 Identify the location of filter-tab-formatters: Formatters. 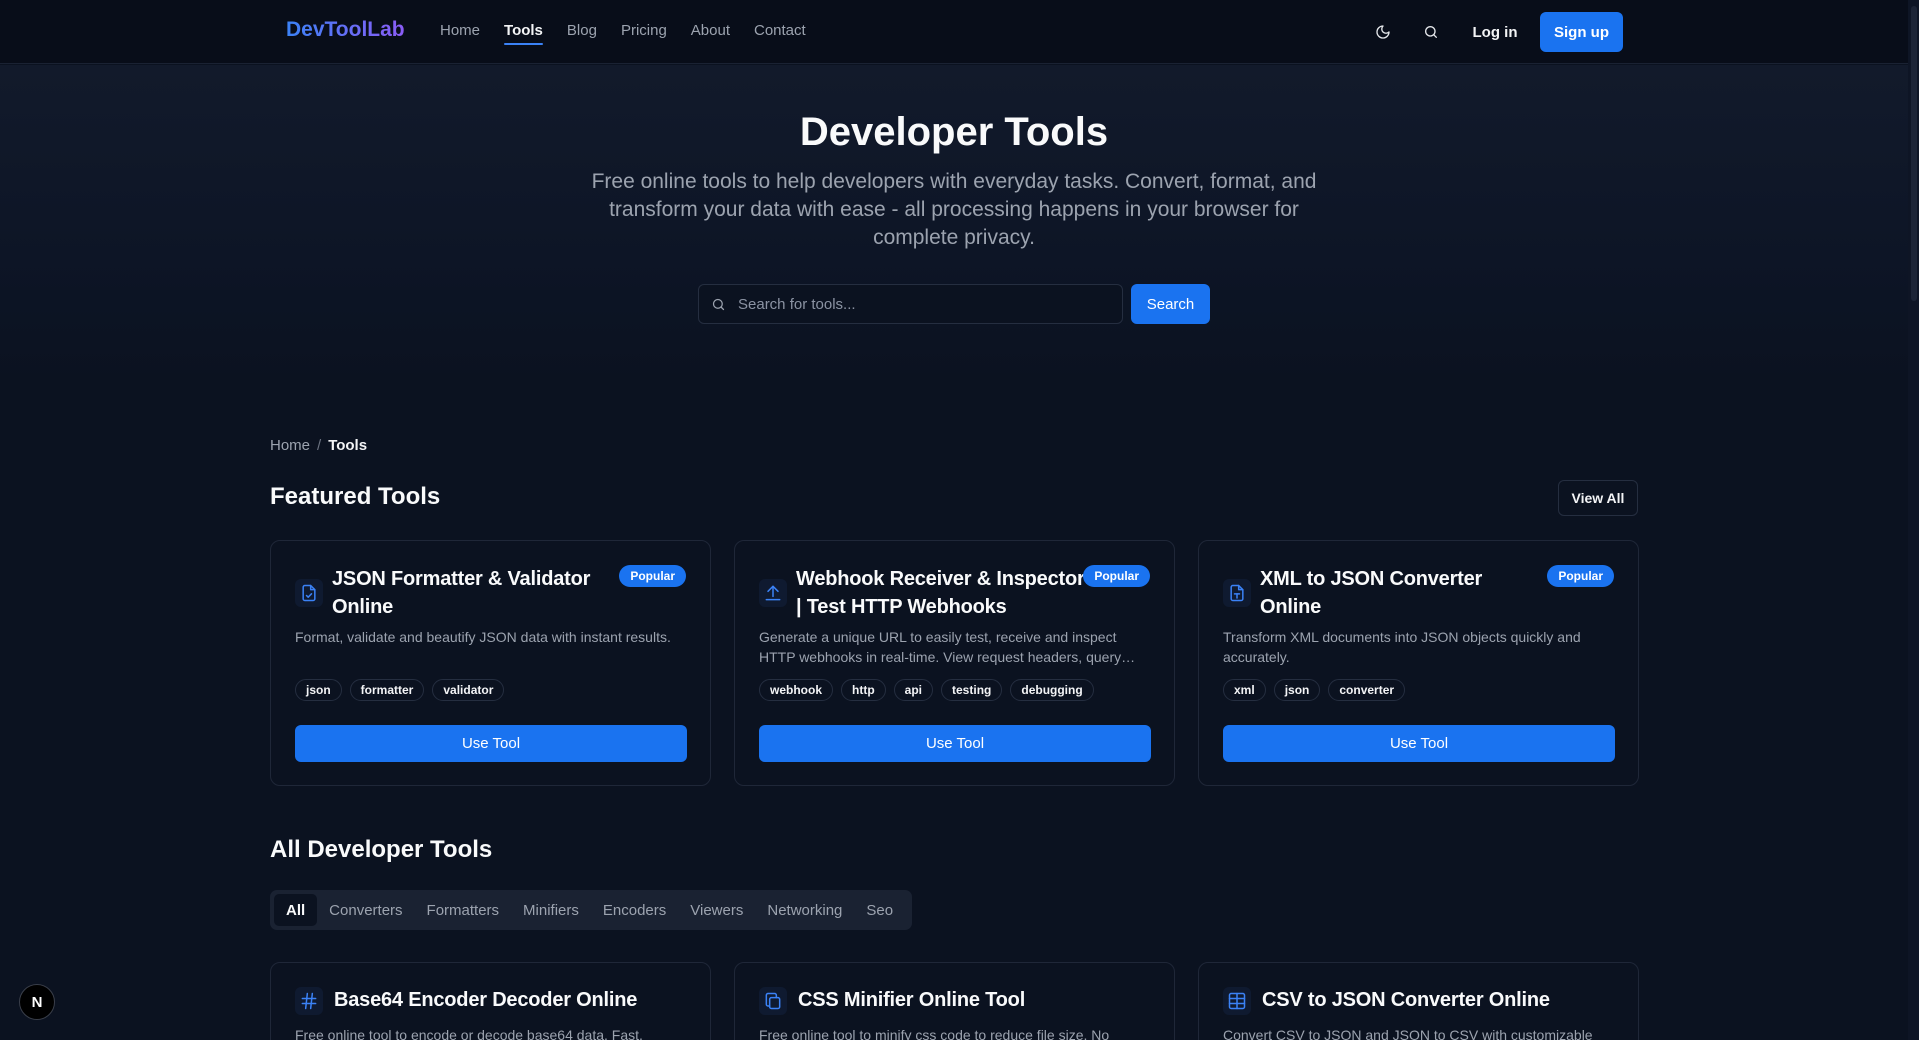
(463, 910).